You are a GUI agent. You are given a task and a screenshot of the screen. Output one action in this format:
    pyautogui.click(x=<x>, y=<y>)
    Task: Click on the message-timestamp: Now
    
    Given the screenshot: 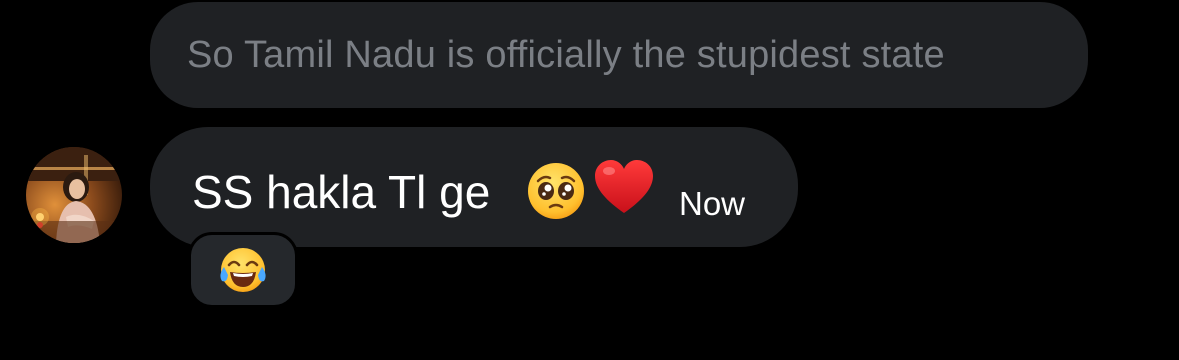 What is the action you would take?
    pyautogui.click(x=712, y=203)
    